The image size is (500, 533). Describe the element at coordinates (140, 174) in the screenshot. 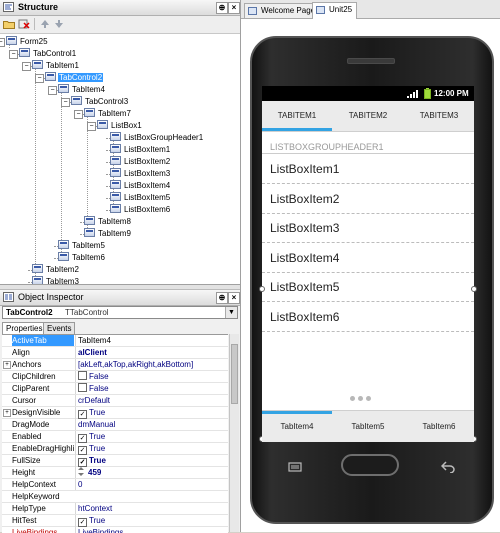

I see `tree-node: ListBoxItem3` at that location.